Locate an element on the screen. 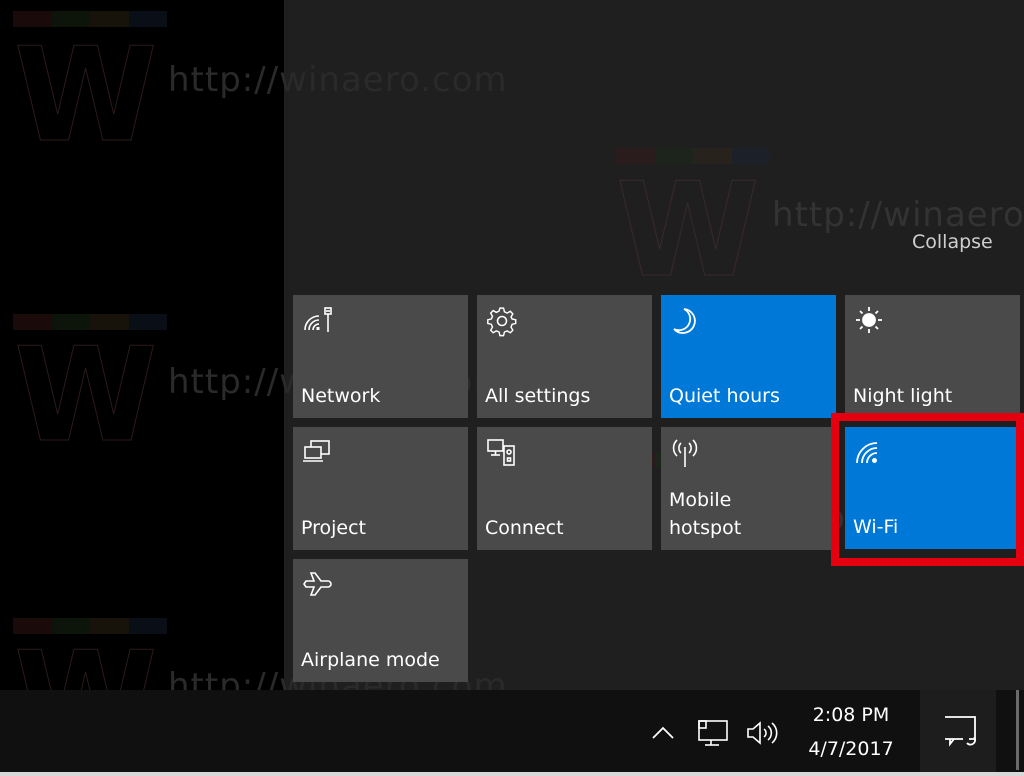 This screenshot has width=1024, height=776. clock: 2:08 PM 4/7/2017 is located at coordinates (851, 732).